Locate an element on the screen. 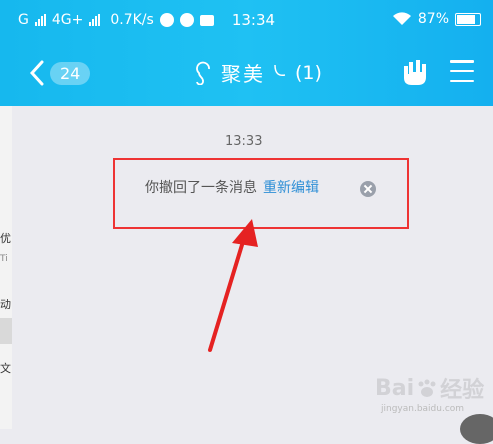  carrier-label: G is located at coordinates (23, 20).